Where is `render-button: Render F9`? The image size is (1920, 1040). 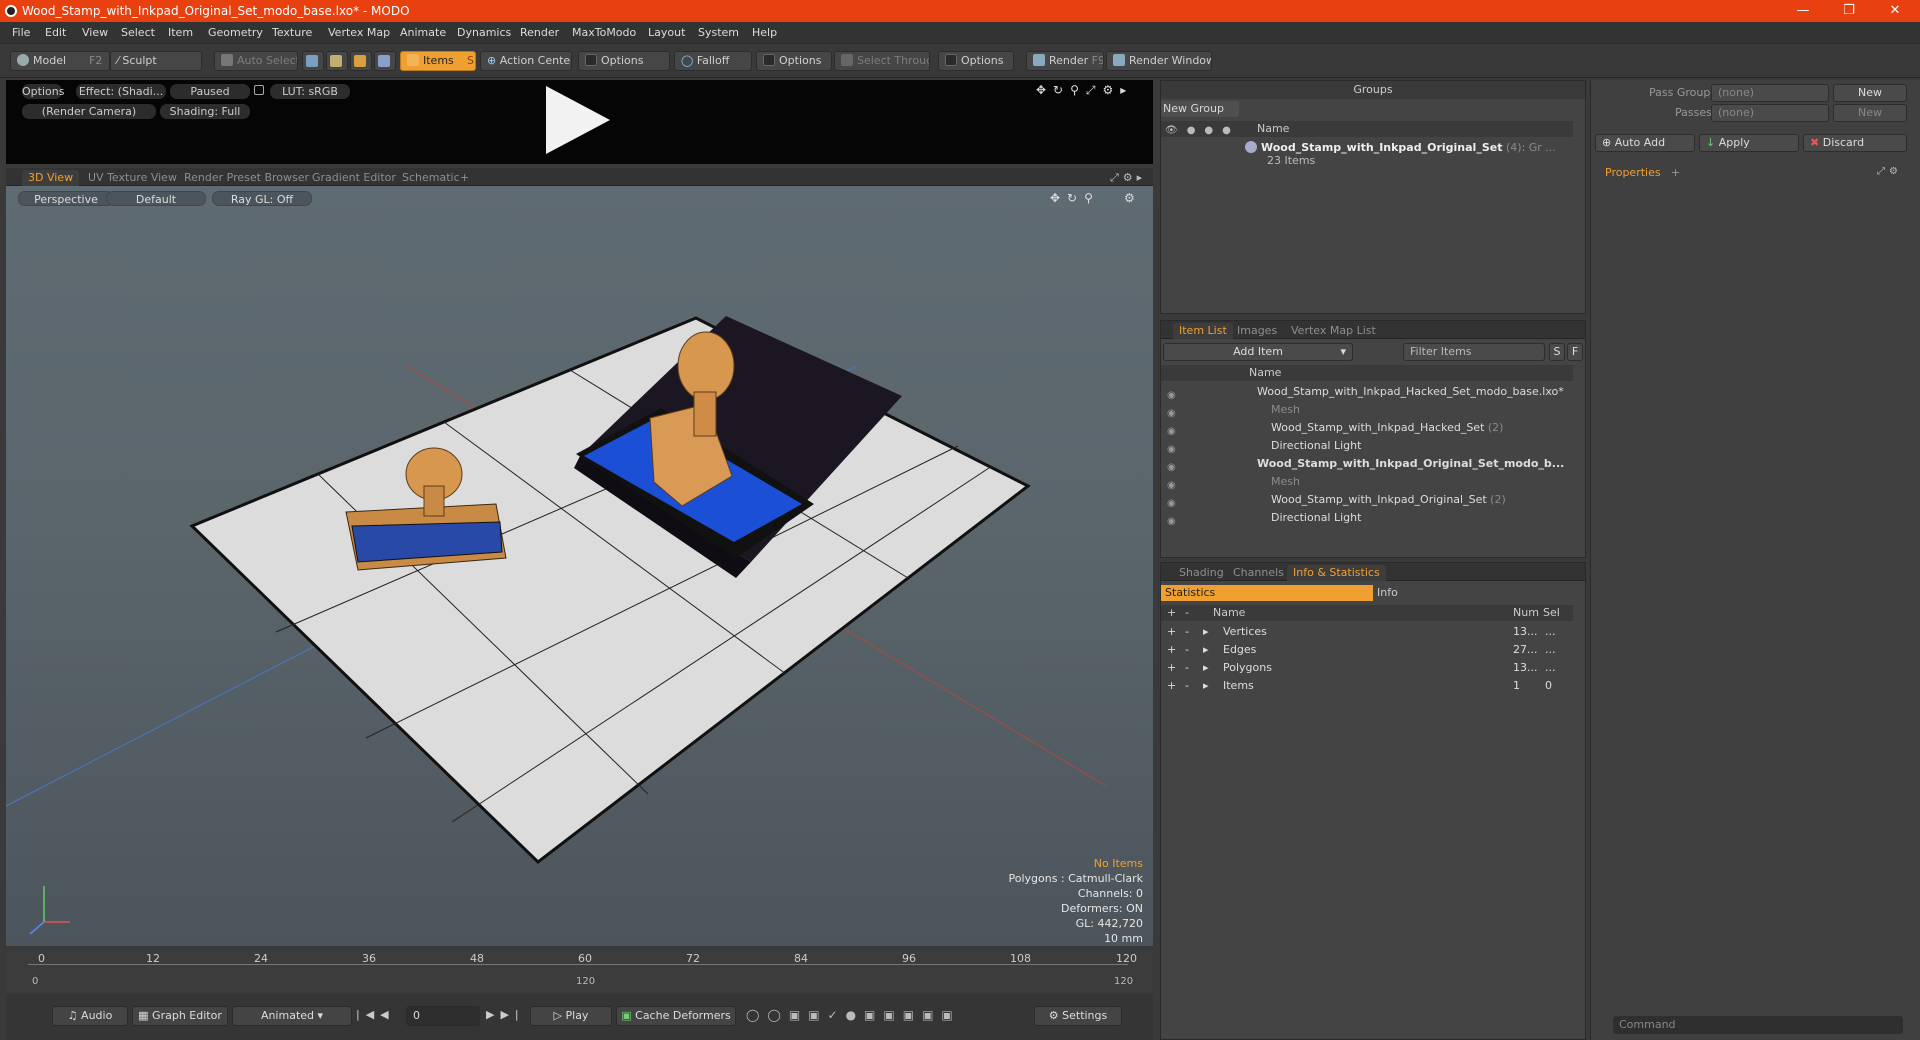
render-button: Render F9 is located at coordinates (1065, 61).